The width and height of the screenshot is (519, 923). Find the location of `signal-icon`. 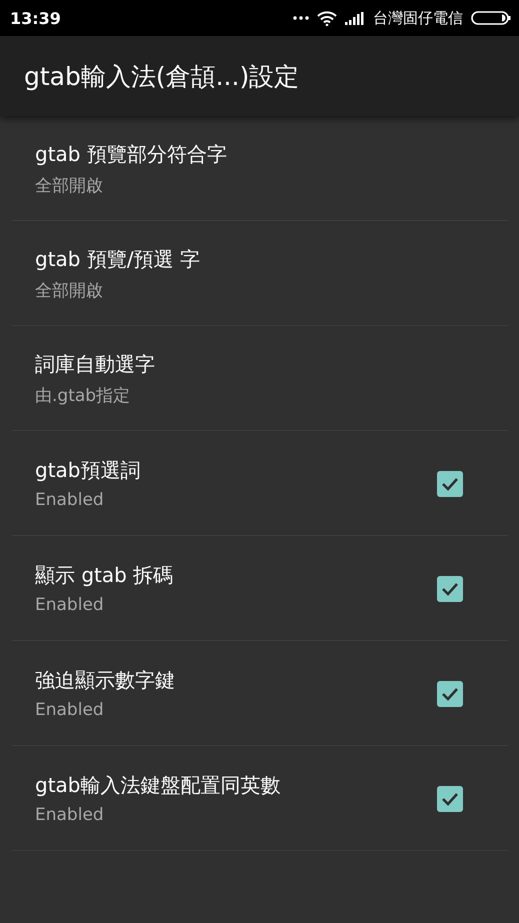

signal-icon is located at coordinates (355, 18).